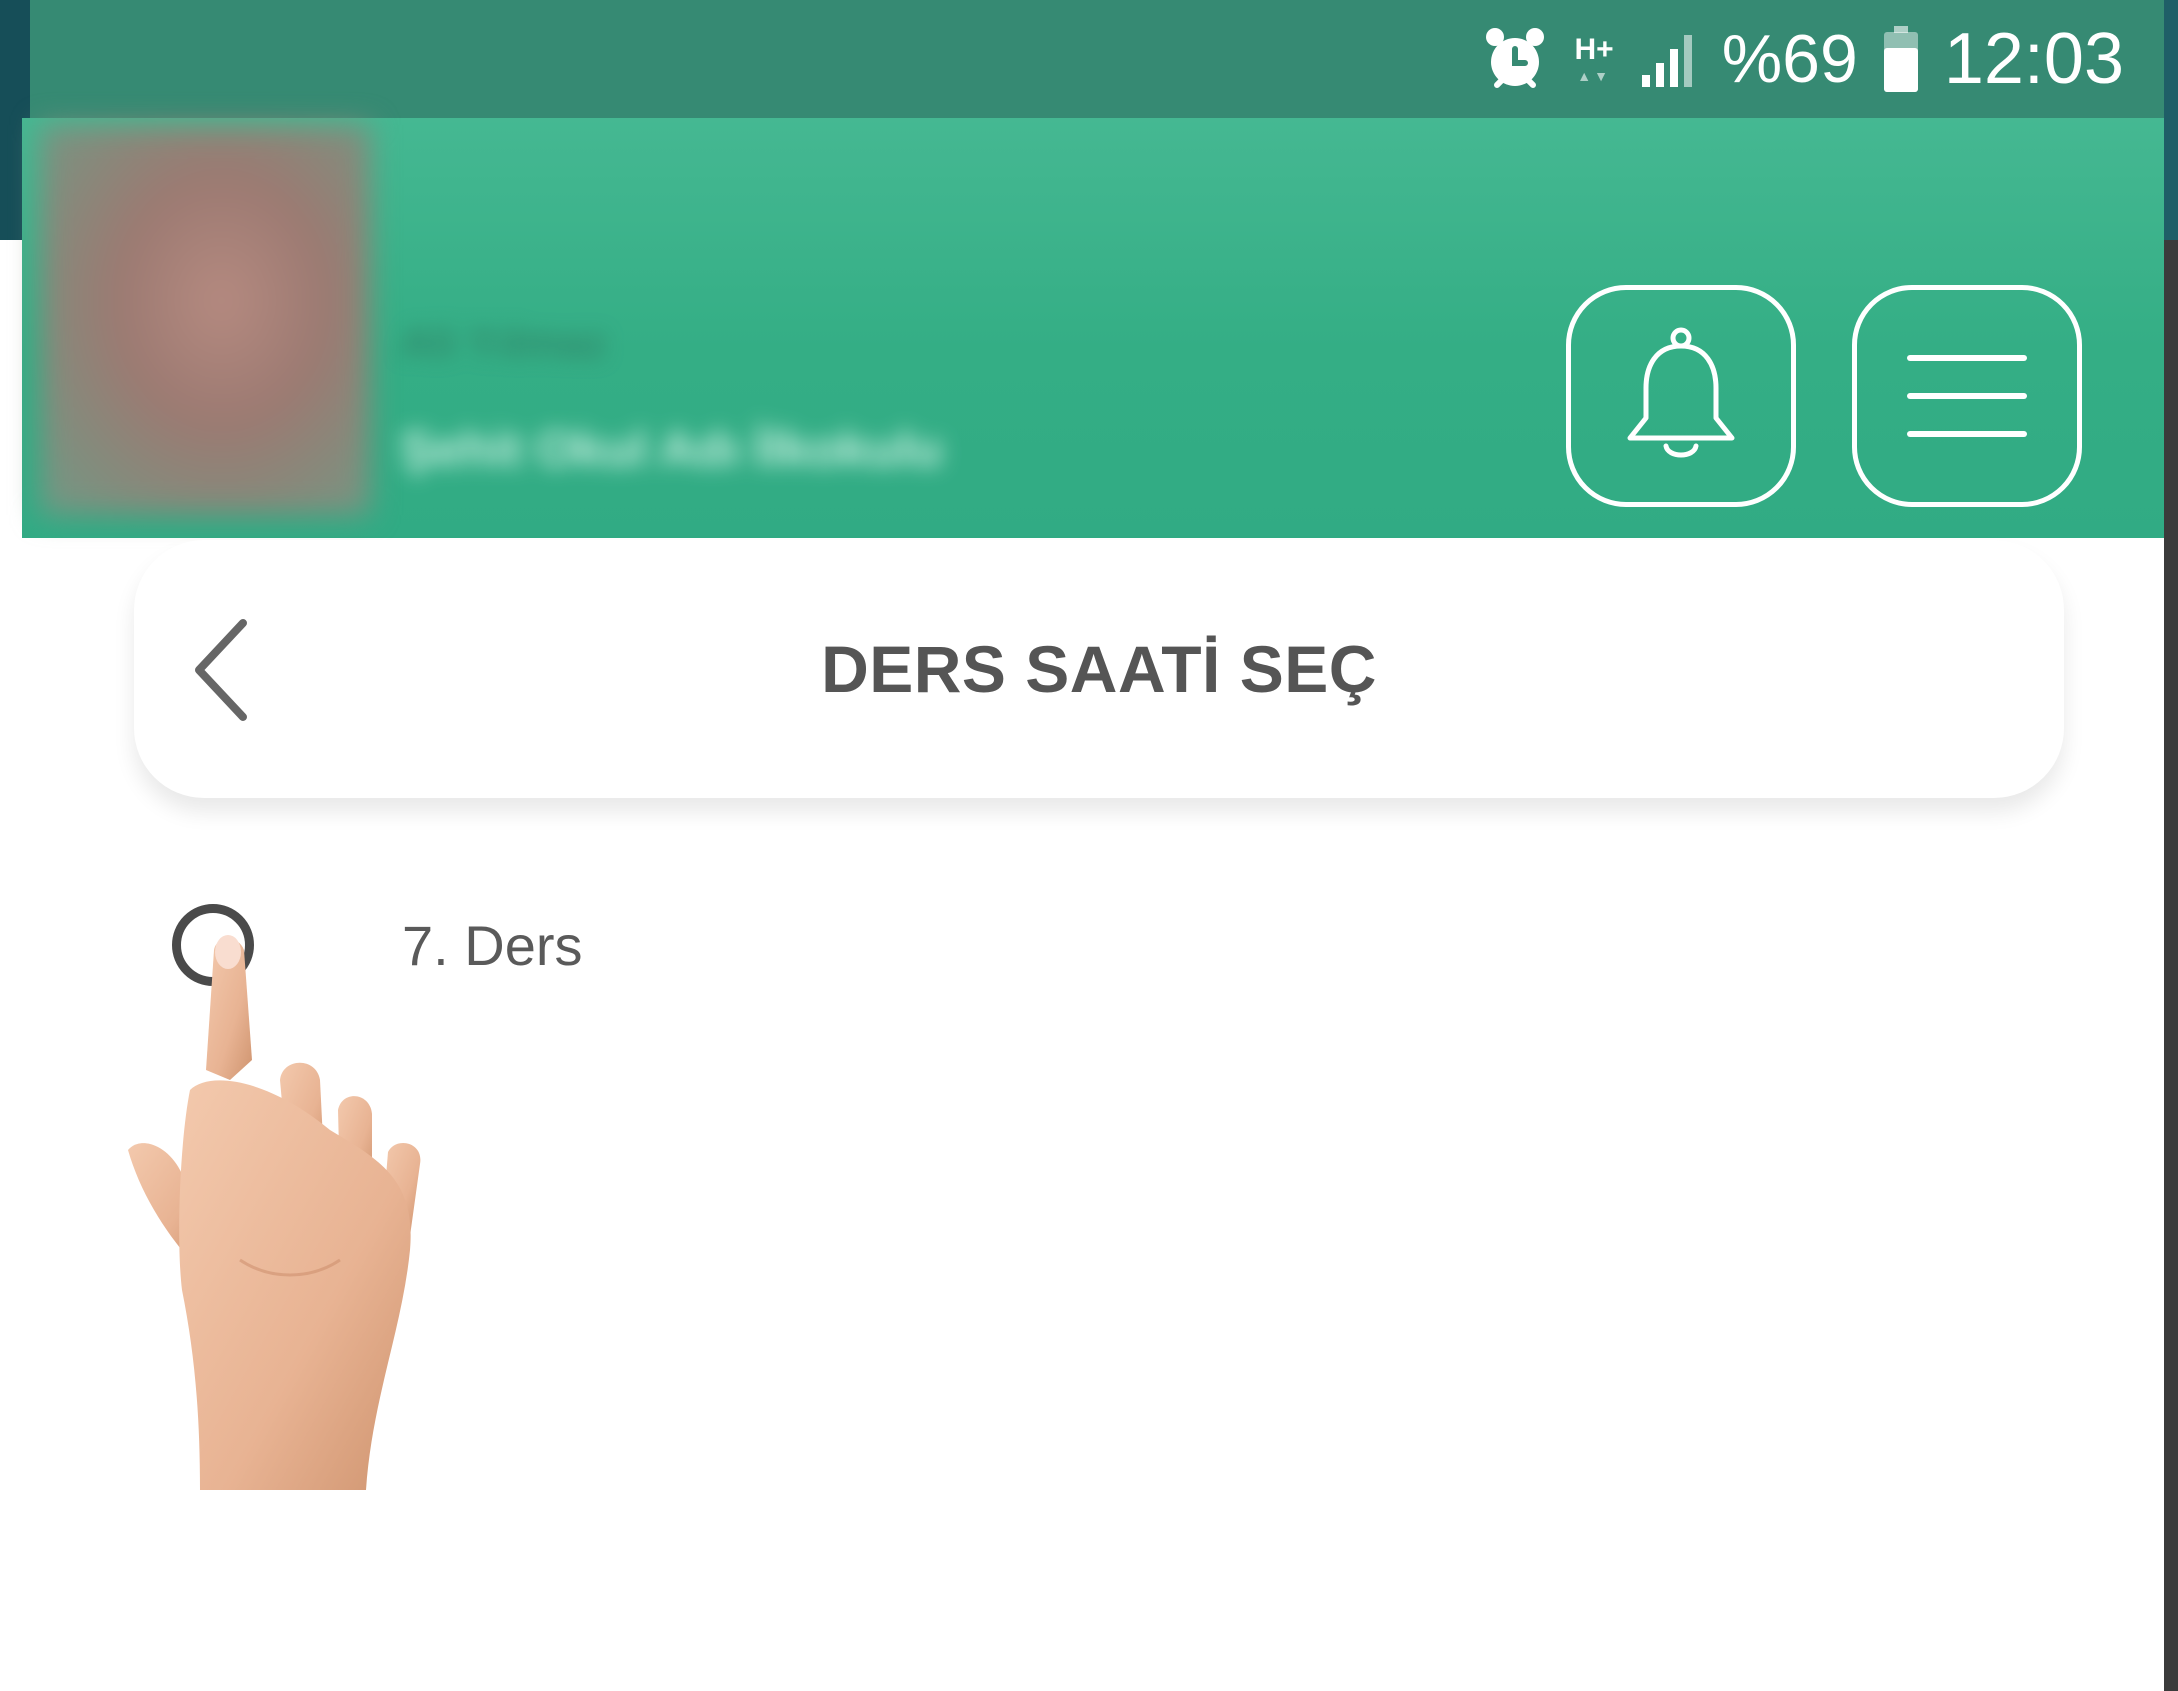  I want to click on school-name: Şehit Okul Adı İlkokulu, so click(671, 449).